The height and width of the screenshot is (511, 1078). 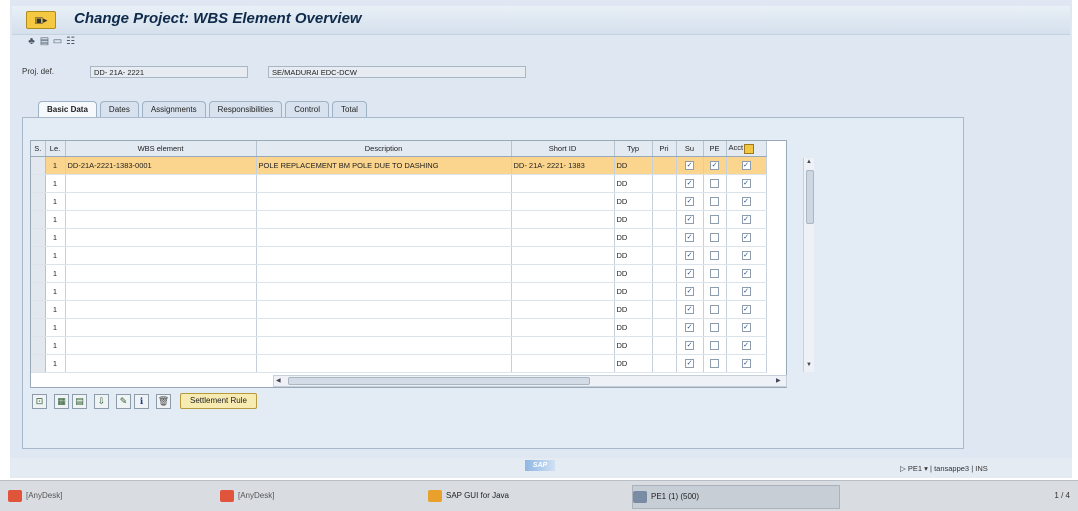 I want to click on column-header-typ: Typ, so click(x=633, y=149).